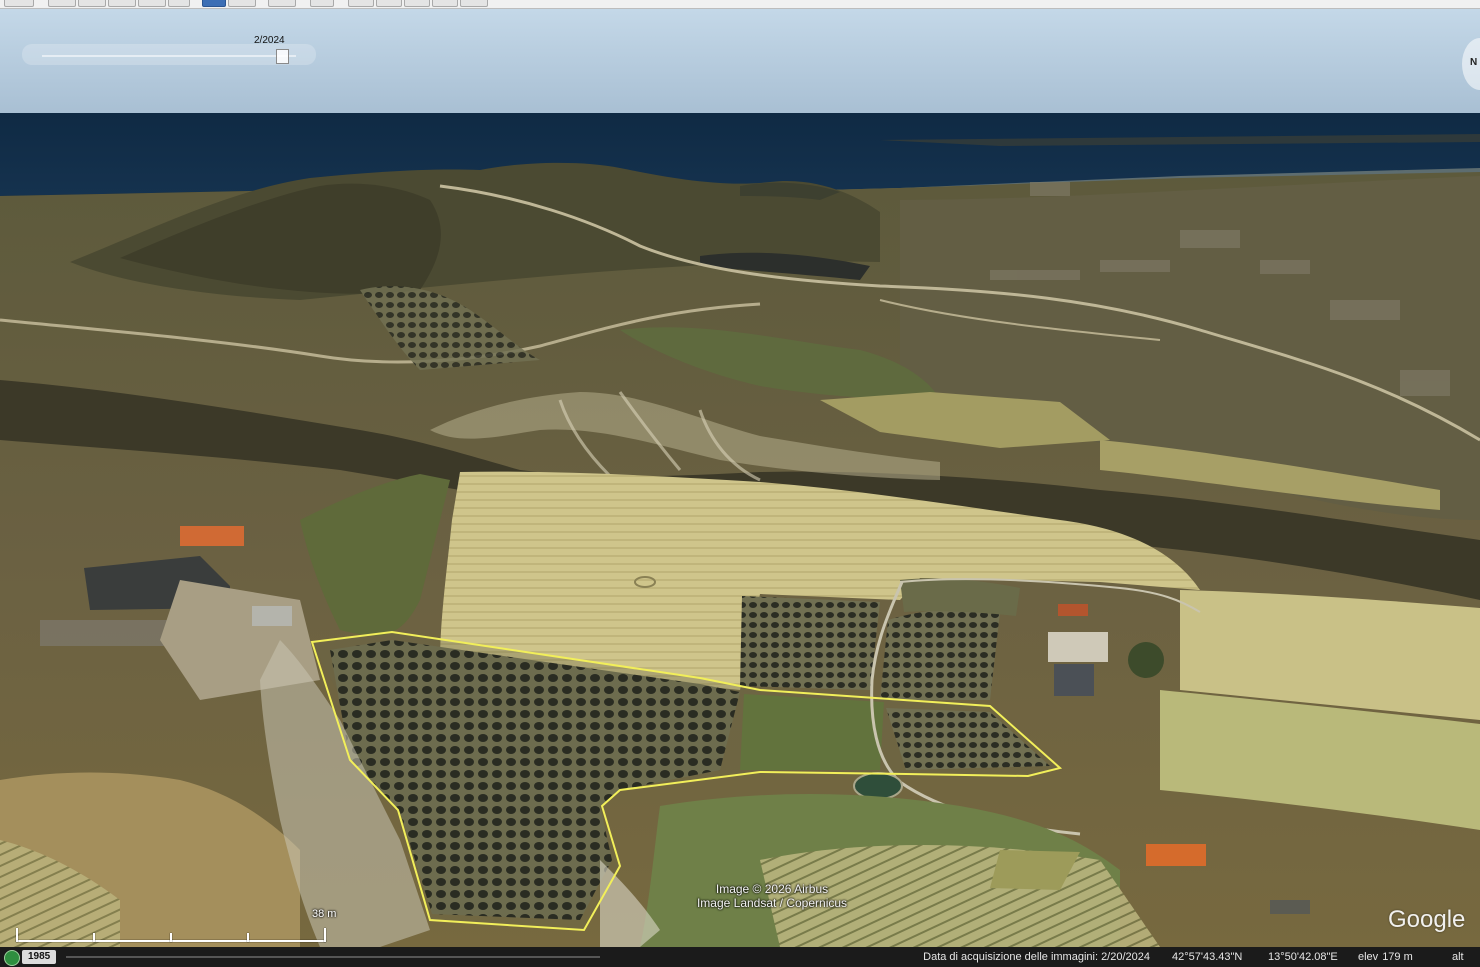 The image size is (1480, 967). What do you see at coordinates (389, 3) in the screenshot?
I see `print-button` at bounding box center [389, 3].